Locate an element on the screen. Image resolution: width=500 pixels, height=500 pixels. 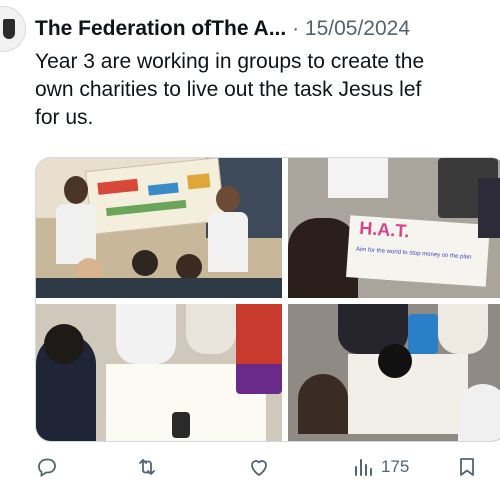
school-crest-icon is located at coordinates (9, 29).